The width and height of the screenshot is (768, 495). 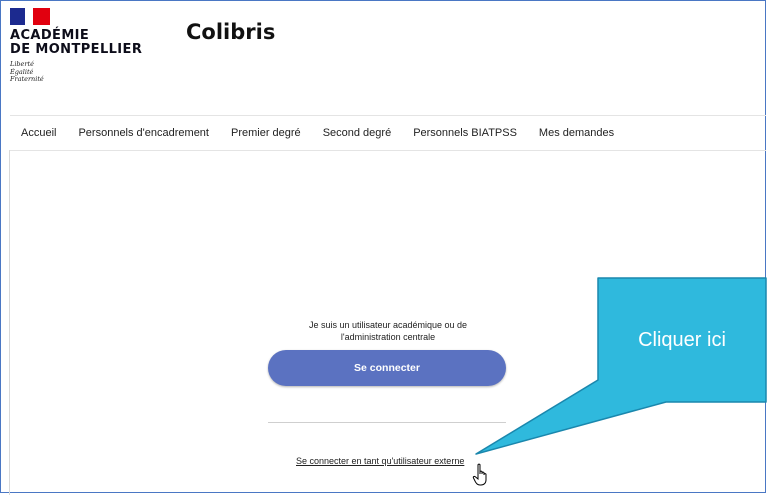 I want to click on logo-line2: DE MONTPELLIER, so click(x=76, y=49).